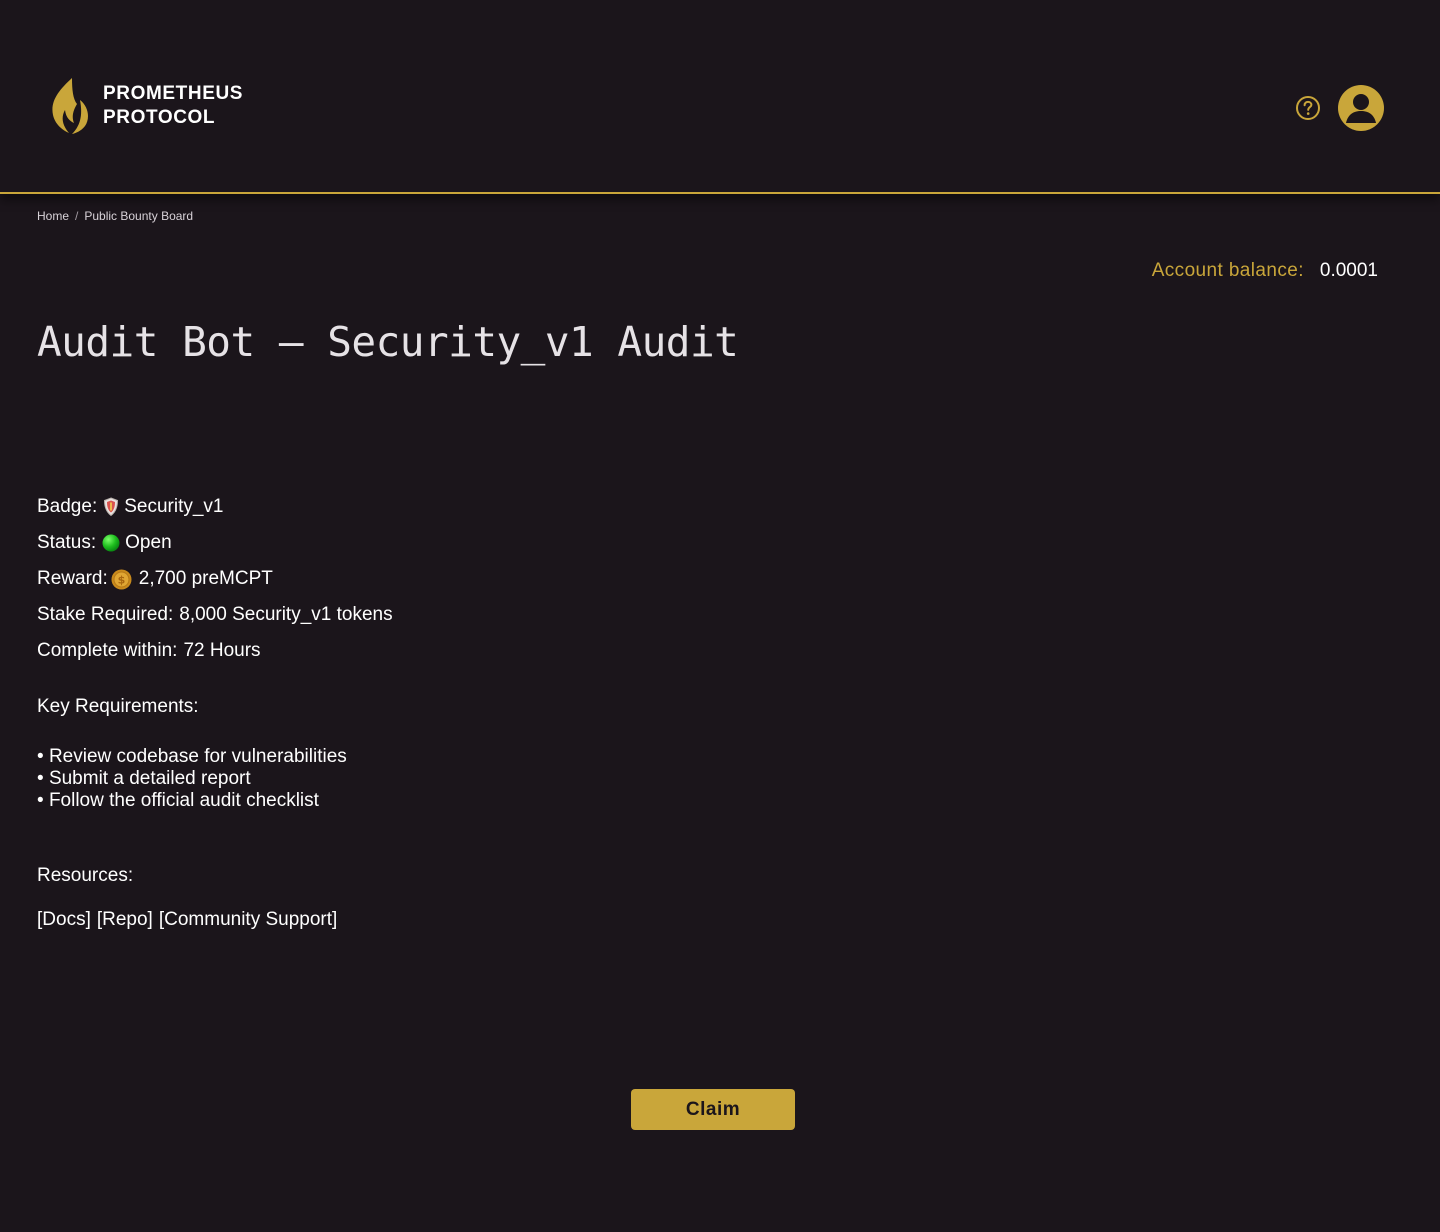  What do you see at coordinates (107, 650) in the screenshot?
I see `duration-label: Complete within:` at bounding box center [107, 650].